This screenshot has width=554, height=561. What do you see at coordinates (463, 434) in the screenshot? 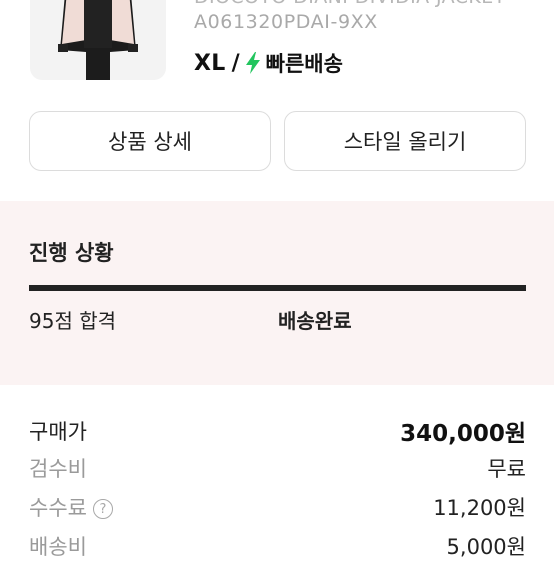
I see `purchase-price-value: 340,000원` at bounding box center [463, 434].